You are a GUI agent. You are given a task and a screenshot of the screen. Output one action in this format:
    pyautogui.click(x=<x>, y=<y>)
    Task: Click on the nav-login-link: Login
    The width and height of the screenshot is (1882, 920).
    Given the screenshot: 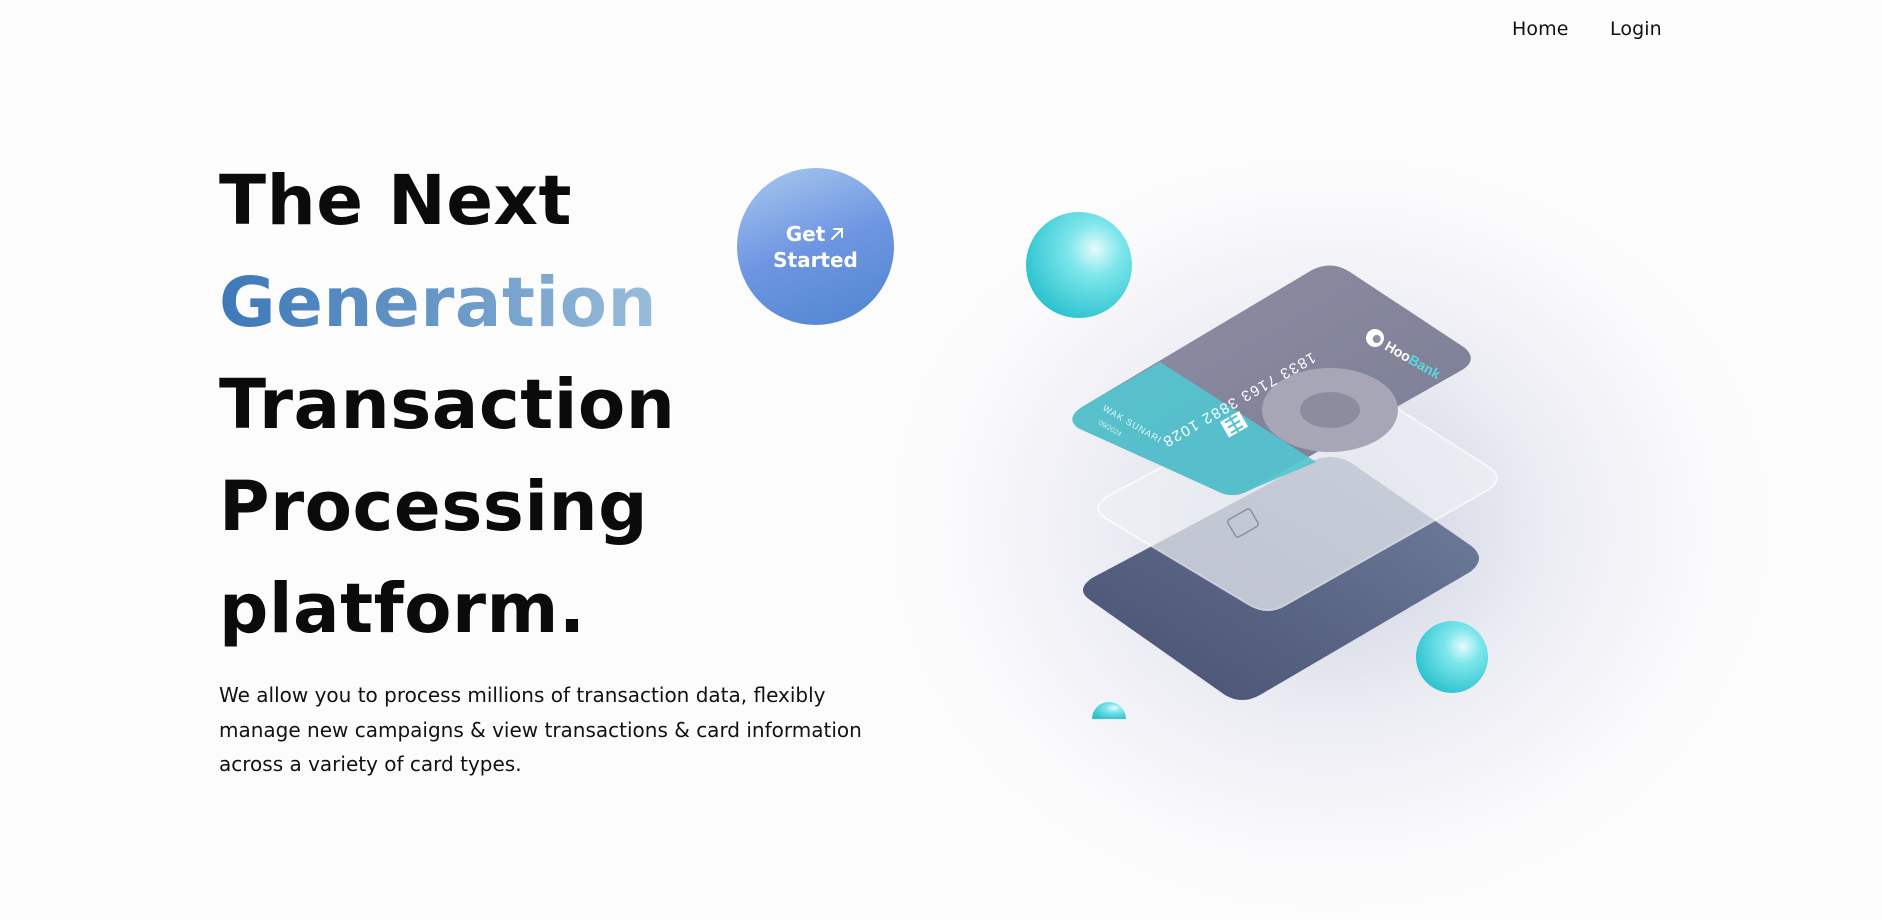 What is the action you would take?
    pyautogui.click(x=1636, y=29)
    